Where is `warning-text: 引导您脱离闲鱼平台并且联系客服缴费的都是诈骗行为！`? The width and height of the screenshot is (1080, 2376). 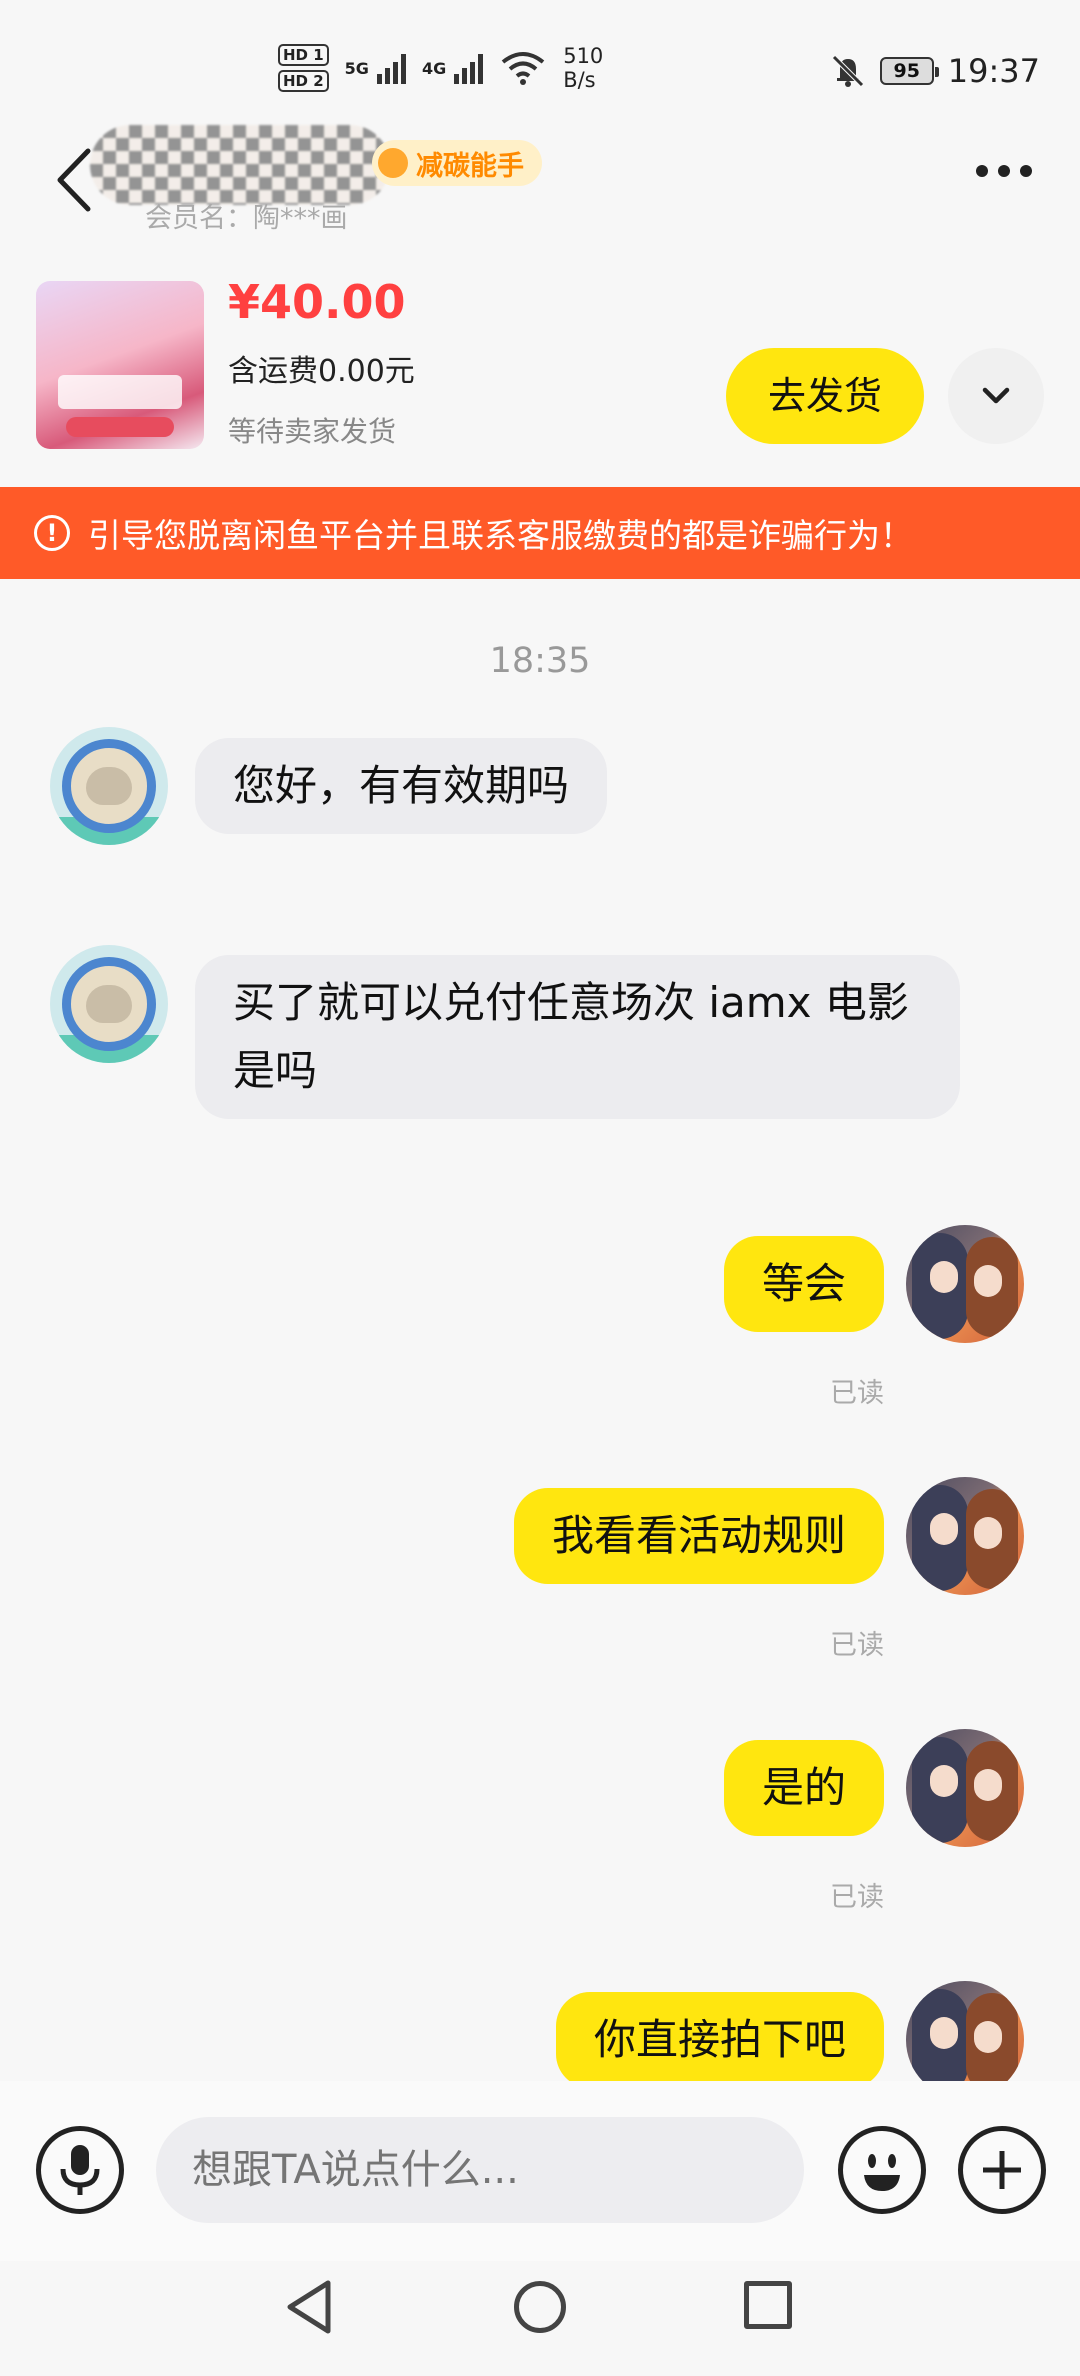 warning-text: 引导您脱离闲鱼平台并且联系客服缴费的都是诈骗行为！ is located at coordinates (500, 535).